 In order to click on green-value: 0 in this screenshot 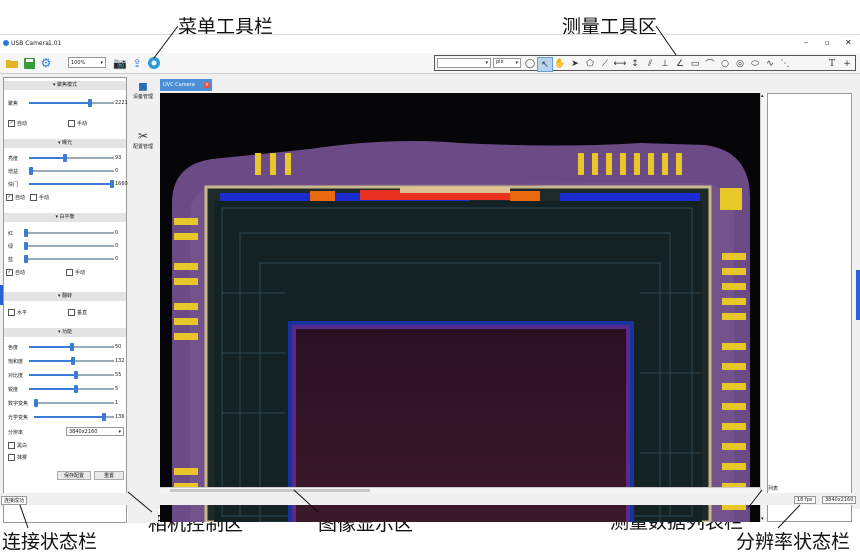, I will do `click(117, 246)`.